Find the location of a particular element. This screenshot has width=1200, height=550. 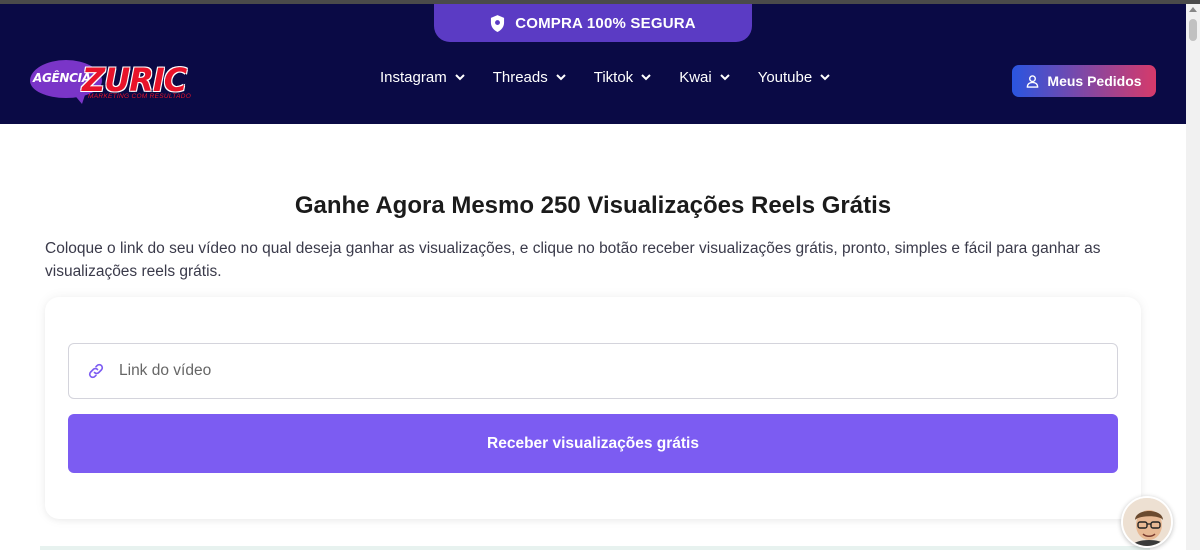

video-link-input is located at coordinates (609, 371).